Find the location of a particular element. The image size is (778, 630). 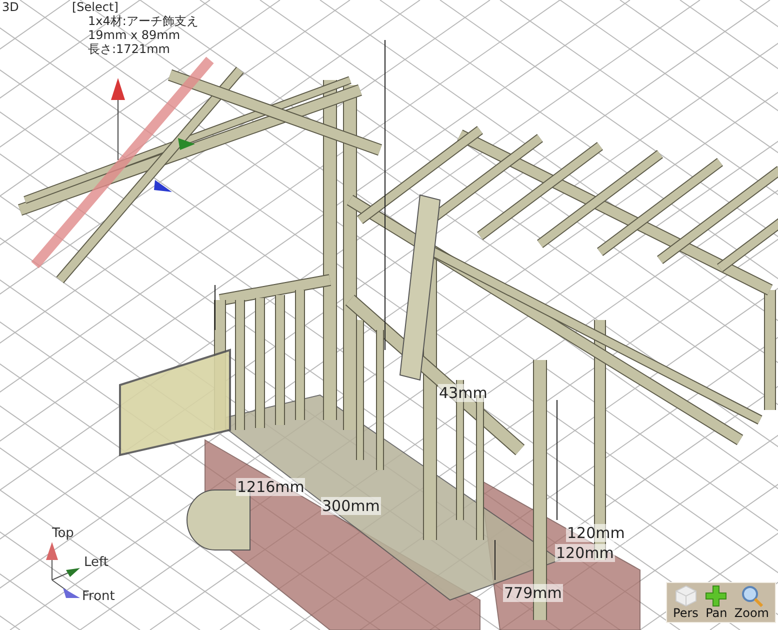

magnifier-icon is located at coordinates (752, 596).